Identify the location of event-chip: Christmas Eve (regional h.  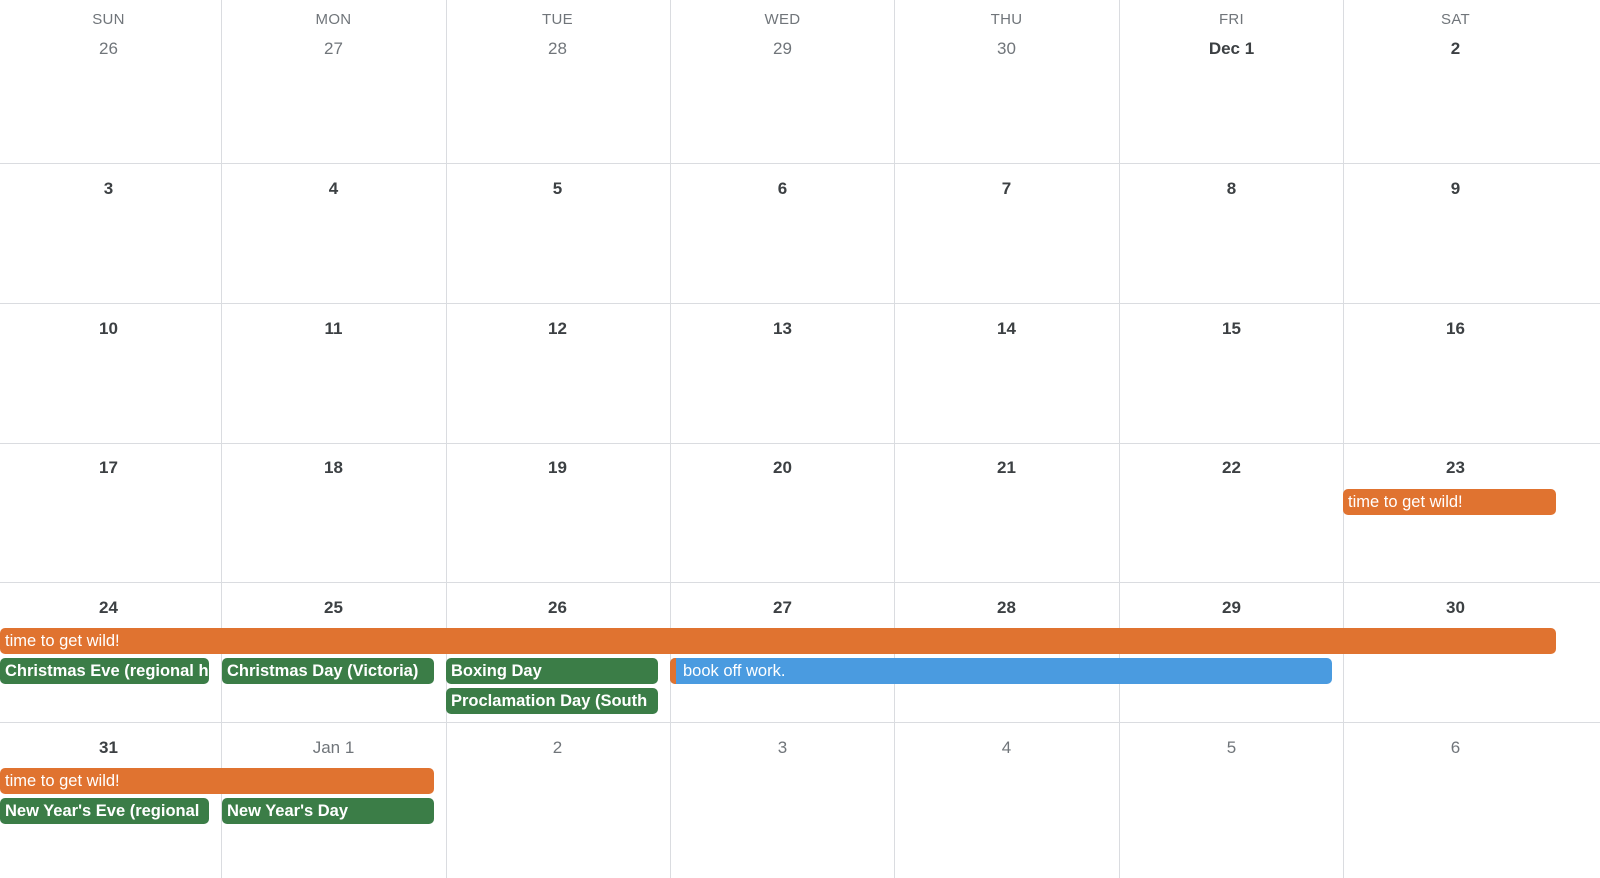
(104, 671).